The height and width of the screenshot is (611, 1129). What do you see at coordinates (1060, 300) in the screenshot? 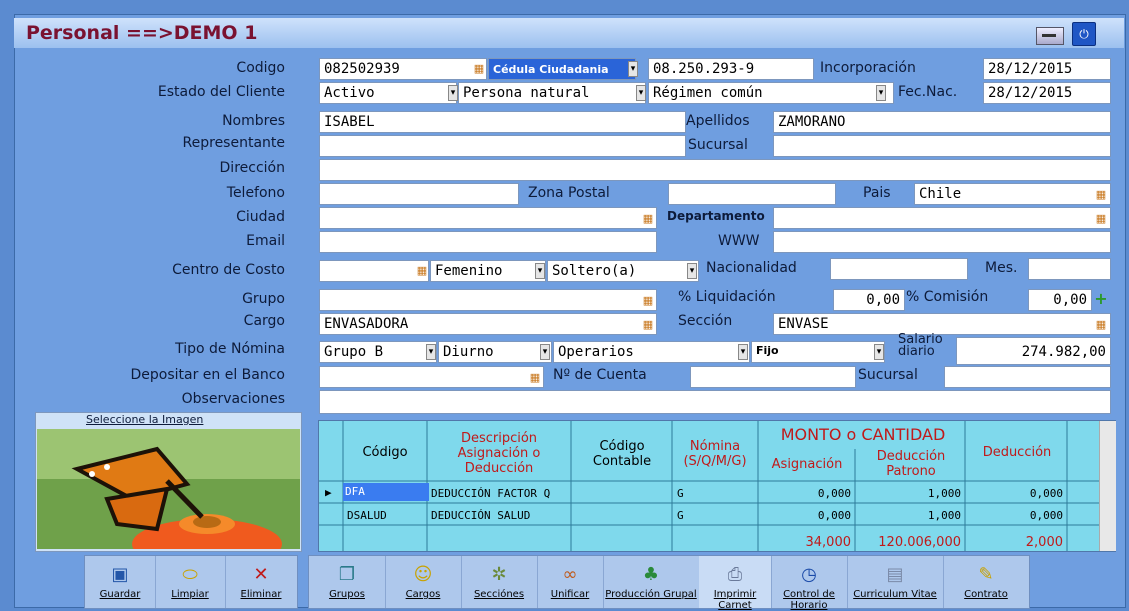
I see `comision-field: 0,00` at bounding box center [1060, 300].